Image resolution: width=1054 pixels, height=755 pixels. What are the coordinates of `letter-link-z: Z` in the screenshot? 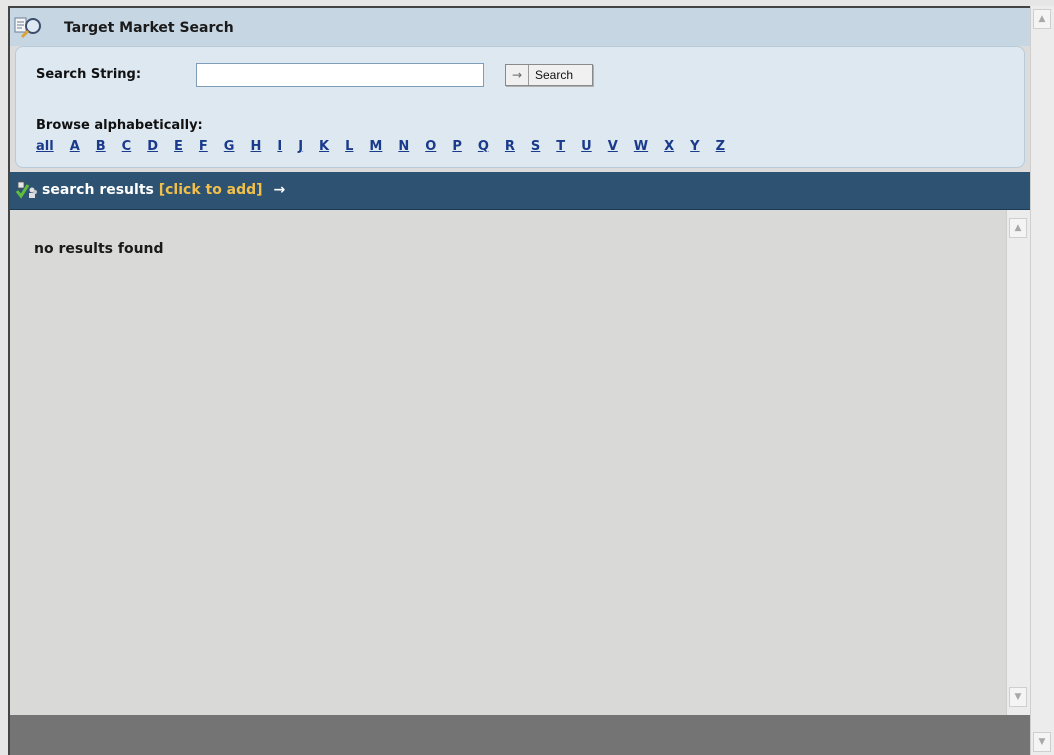 It's located at (720, 146).